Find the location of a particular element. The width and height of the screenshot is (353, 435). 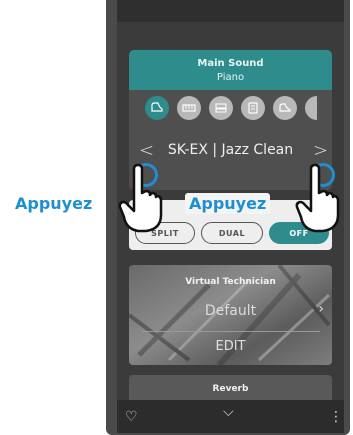

chevron-down-icon: ⌵ is located at coordinates (228, 412).